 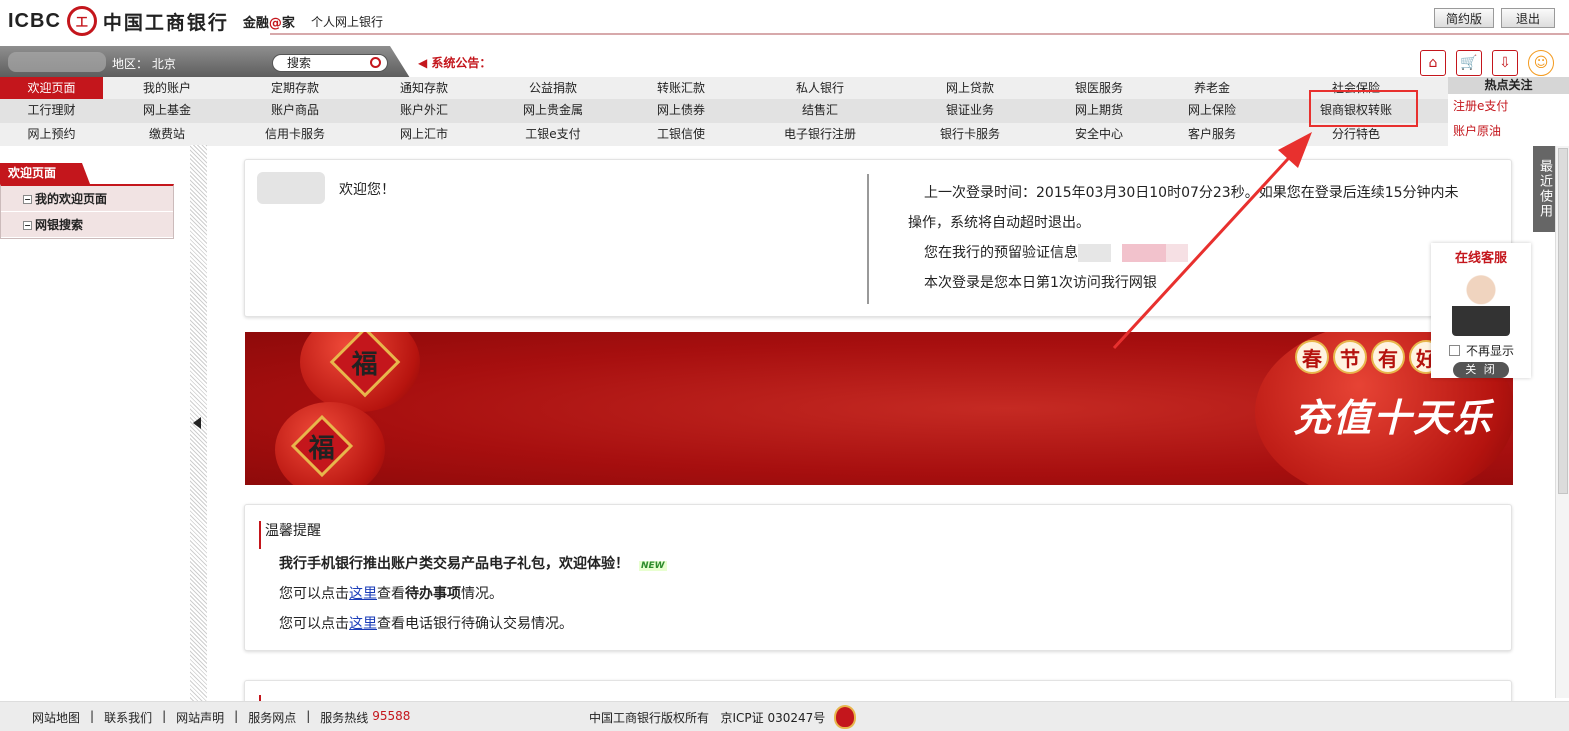 What do you see at coordinates (681, 134) in the screenshot?
I see `nav-messenger: 工银信使` at bounding box center [681, 134].